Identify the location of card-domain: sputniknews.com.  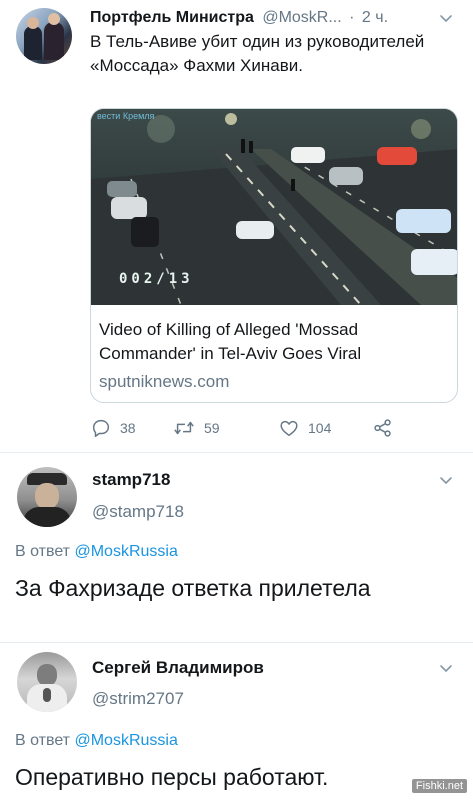
(164, 381).